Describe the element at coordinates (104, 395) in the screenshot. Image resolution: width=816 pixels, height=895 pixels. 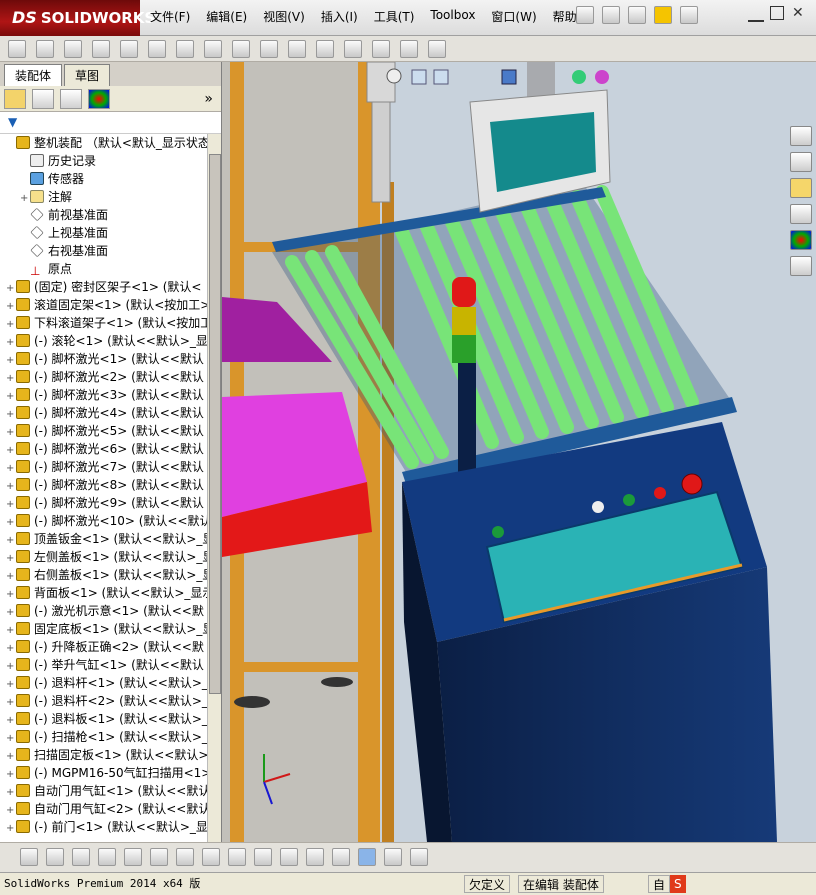
I see `tree-node: + (-) 脚杯激光<3> (默认<<默认` at that location.